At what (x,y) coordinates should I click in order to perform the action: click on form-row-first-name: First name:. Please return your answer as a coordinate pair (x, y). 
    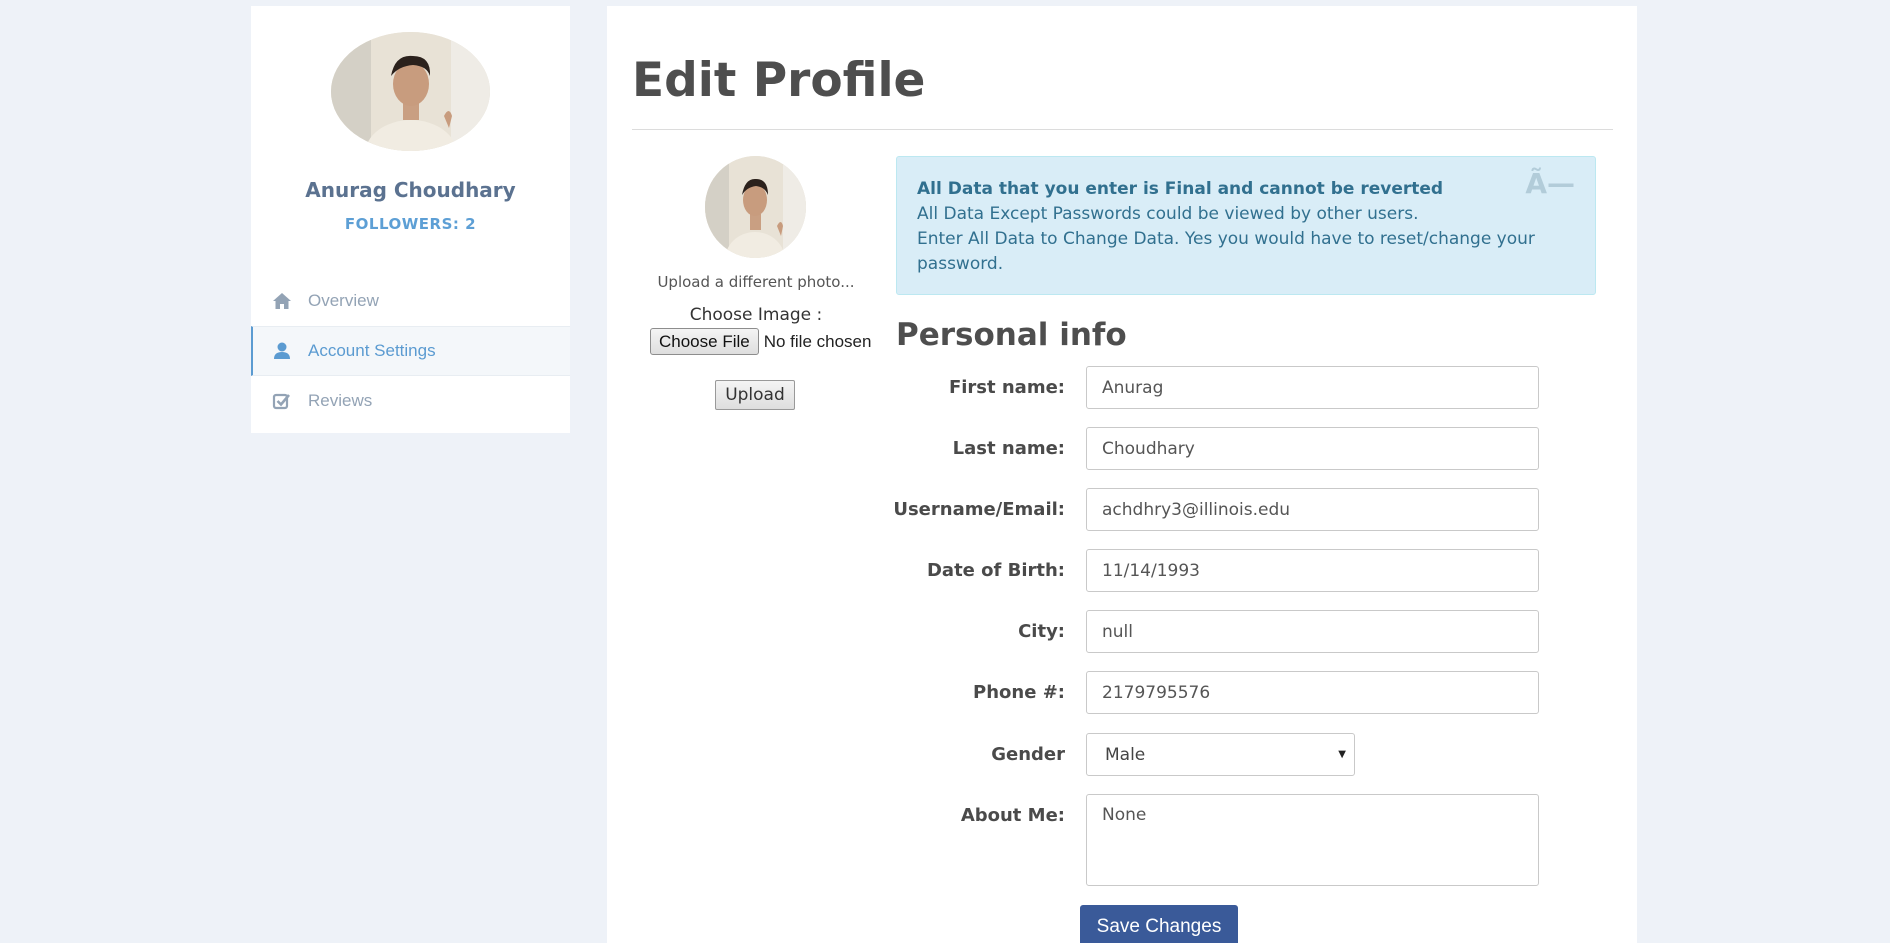
    Looking at the image, I should click on (1252, 387).